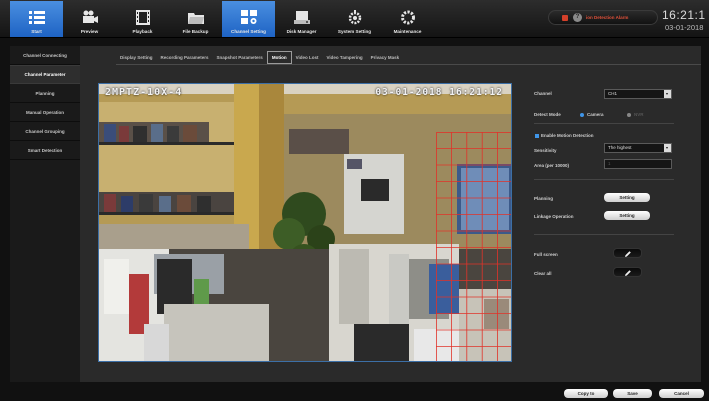  I want to click on linkage-label: Linkage Operation, so click(554, 216).